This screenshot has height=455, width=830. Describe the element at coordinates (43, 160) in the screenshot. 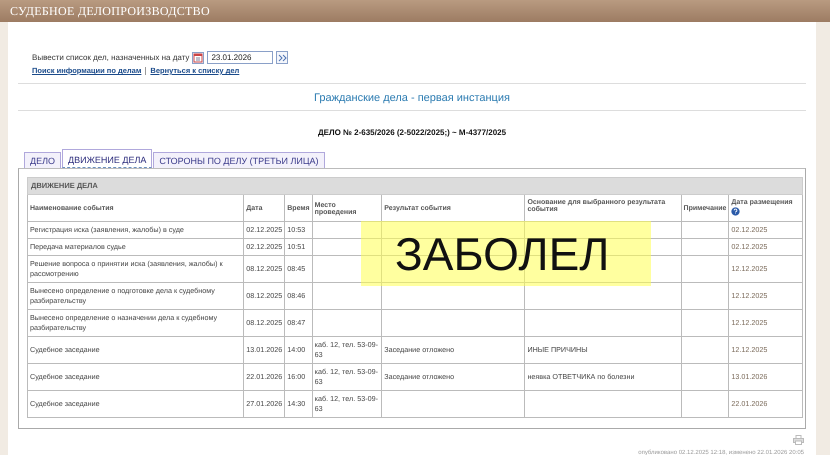

I see `tab: ДЕЛО` at that location.